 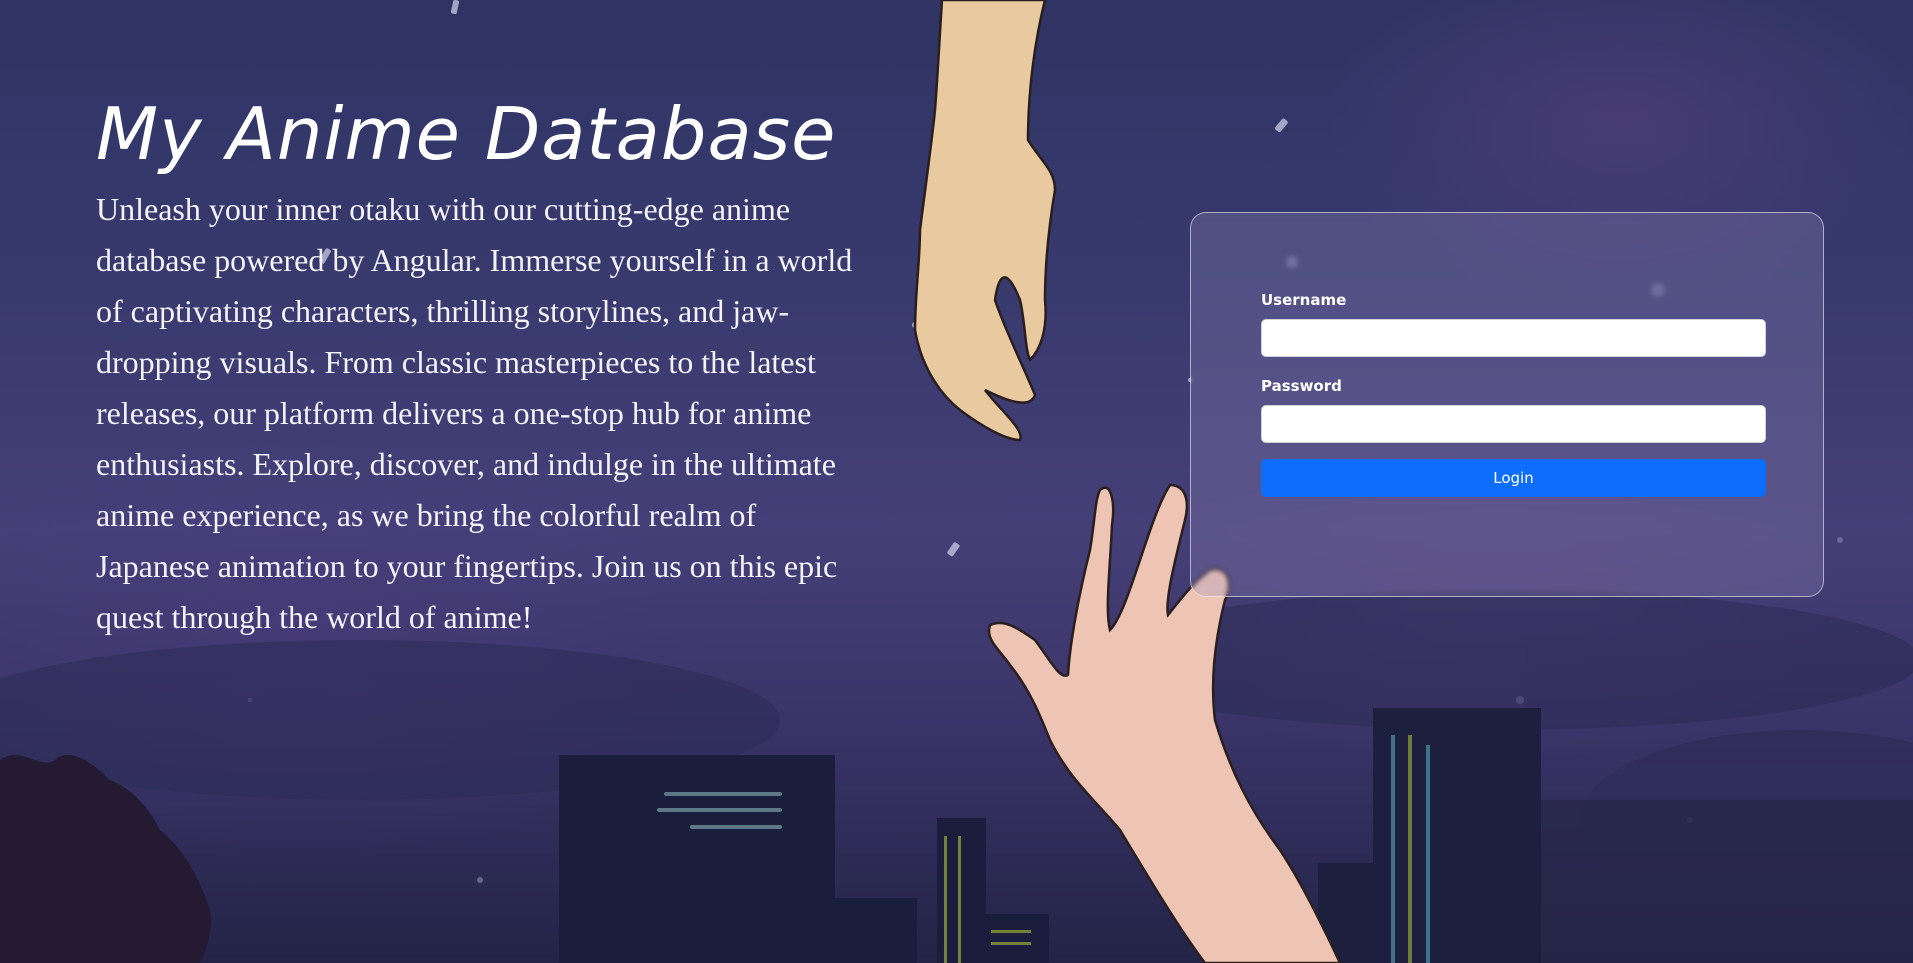 What do you see at coordinates (1513, 424) in the screenshot?
I see `password-input` at bounding box center [1513, 424].